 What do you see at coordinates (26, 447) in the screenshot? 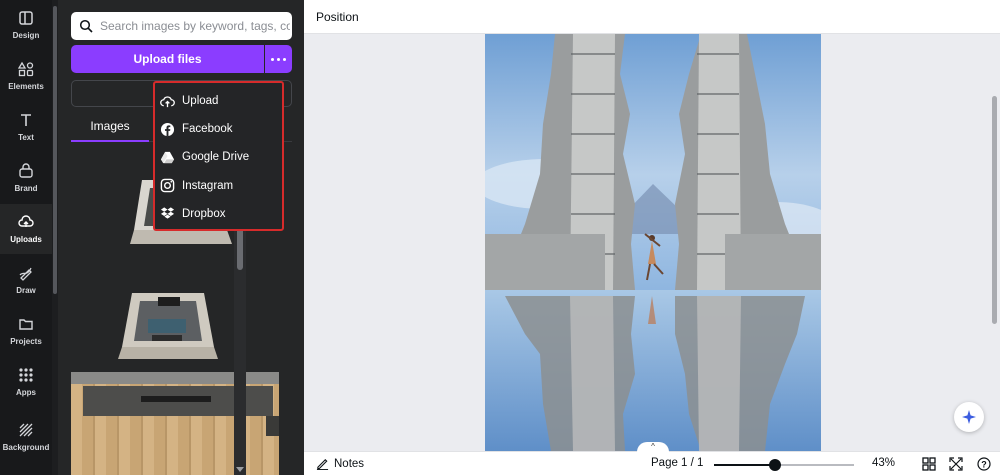
I see `sidebar-item-label: Background` at bounding box center [26, 447].